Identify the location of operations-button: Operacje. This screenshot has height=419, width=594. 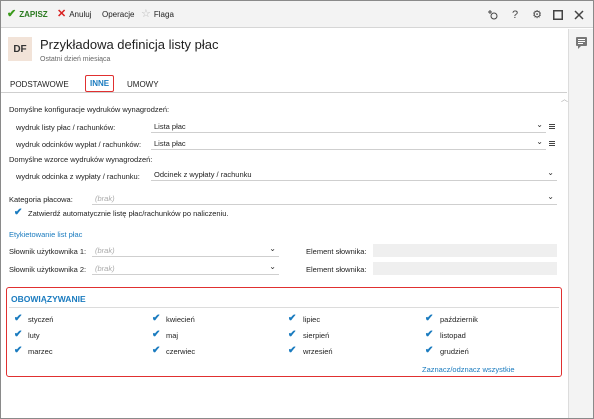
(118, 14).